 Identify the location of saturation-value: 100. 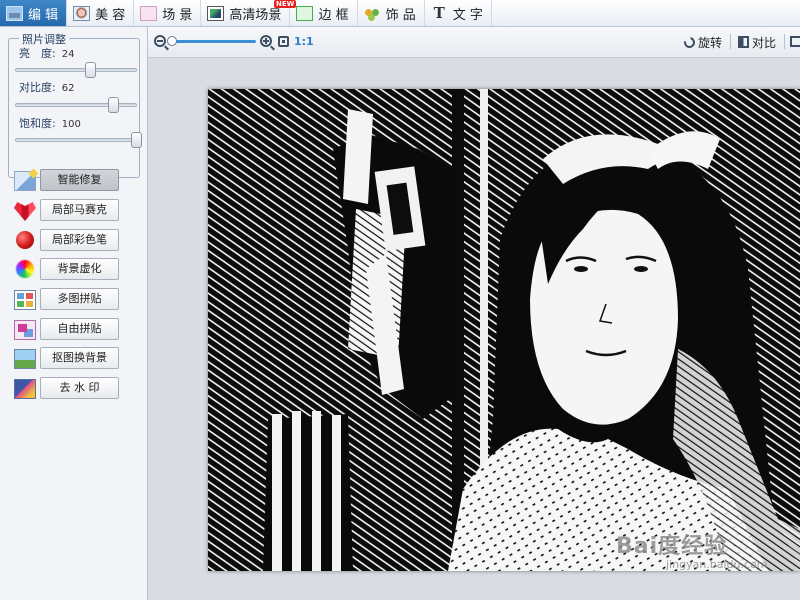
(71, 124).